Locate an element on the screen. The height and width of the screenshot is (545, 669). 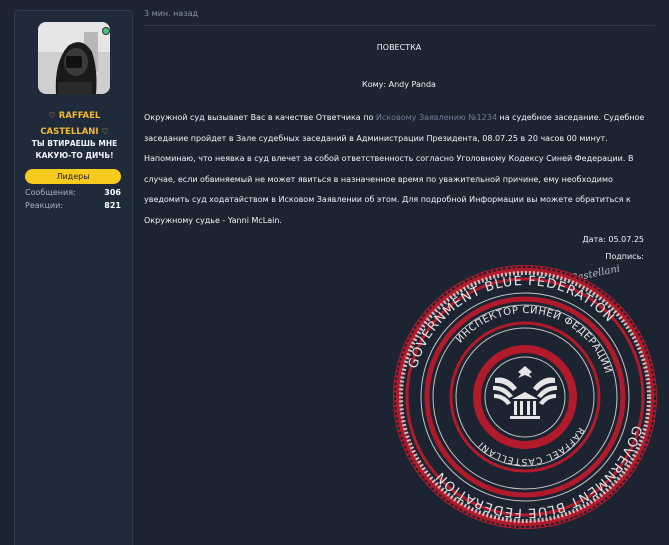
claim-link: Исковому Заявлению №1234 is located at coordinates (436, 117).